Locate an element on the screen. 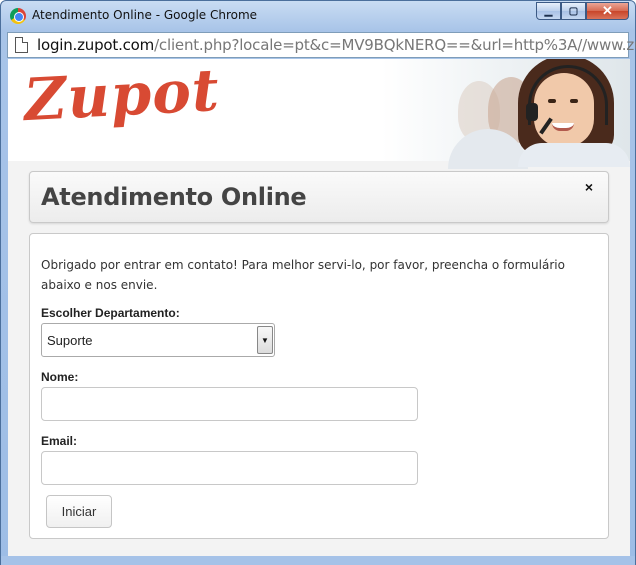 The width and height of the screenshot is (636, 565). minimize-button: ▁ is located at coordinates (548, 11).